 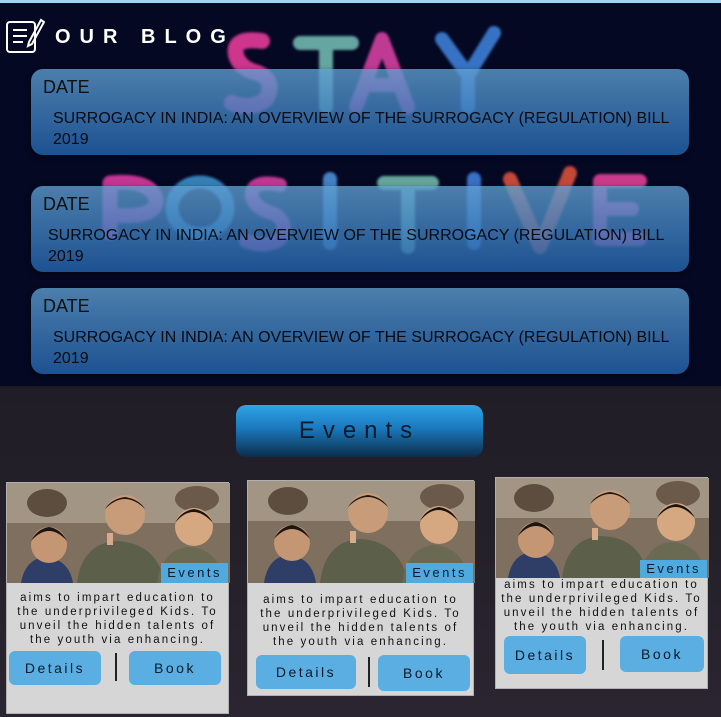 I want to click on blog-title: OUR BLOG, so click(x=145, y=36).